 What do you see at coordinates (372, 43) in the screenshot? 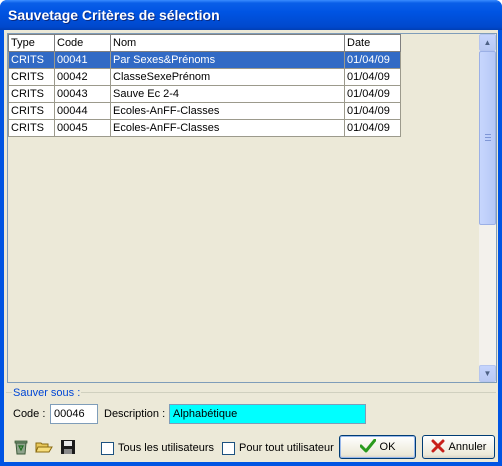
I see `column-header-date: Date` at bounding box center [372, 43].